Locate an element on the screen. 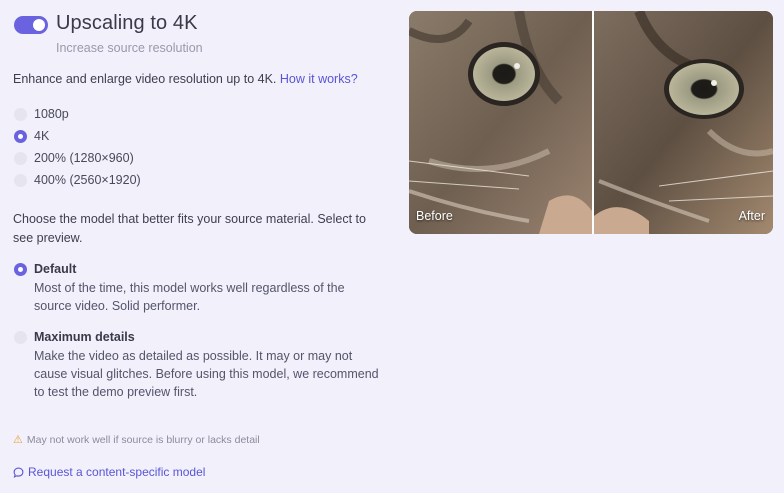  resolution-option-400: 400% (2560×1920) is located at coordinates (77, 180).